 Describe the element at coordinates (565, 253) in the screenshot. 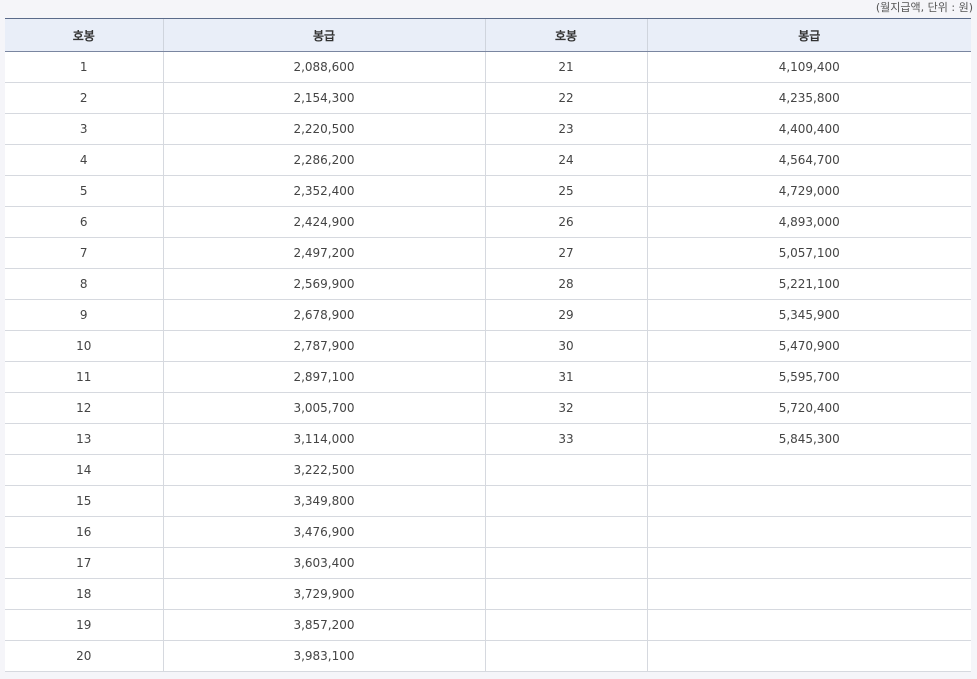

I see `step-right-cell: 27` at that location.